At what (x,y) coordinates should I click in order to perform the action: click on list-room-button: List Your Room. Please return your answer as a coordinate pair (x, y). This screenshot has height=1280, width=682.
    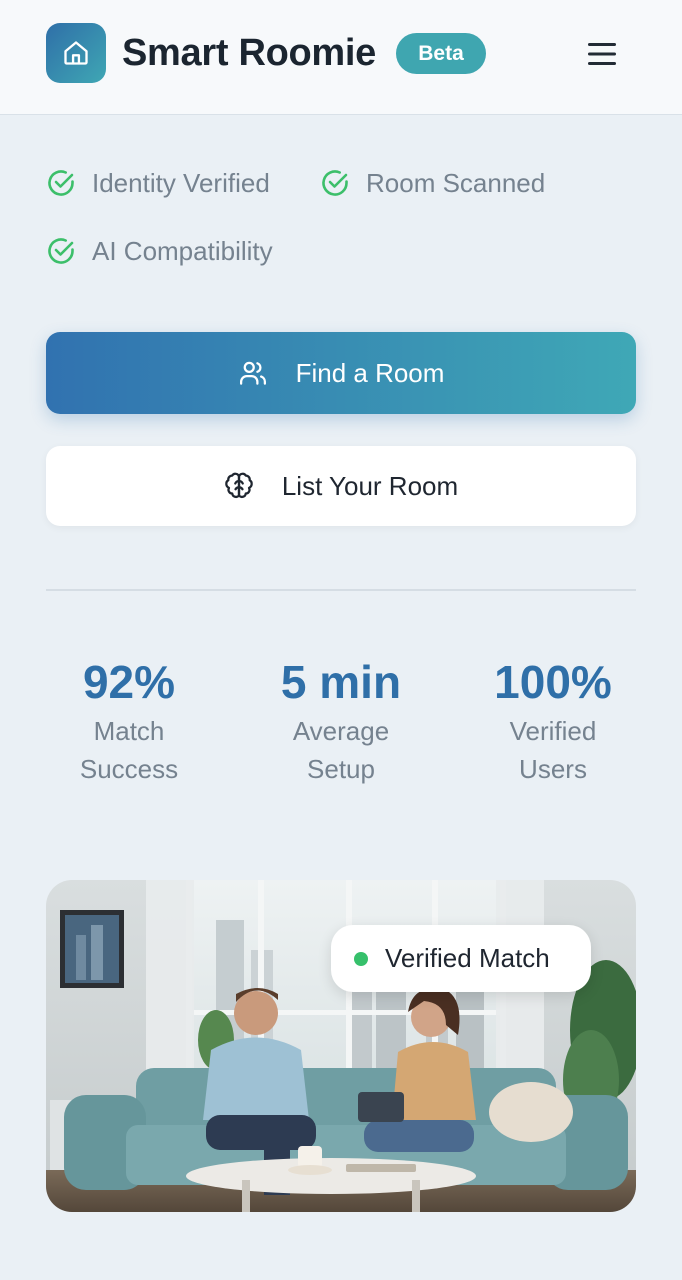
    Looking at the image, I should click on (341, 486).